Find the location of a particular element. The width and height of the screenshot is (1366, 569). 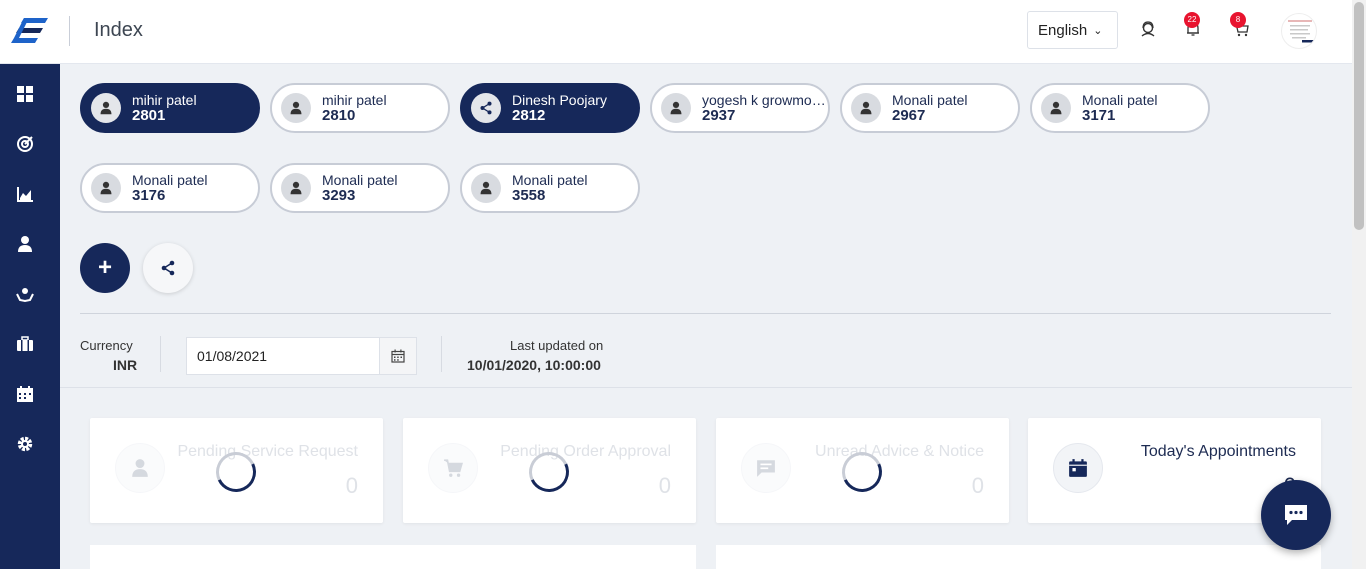

account-info: Monali patel 3176 is located at coordinates (195, 188).